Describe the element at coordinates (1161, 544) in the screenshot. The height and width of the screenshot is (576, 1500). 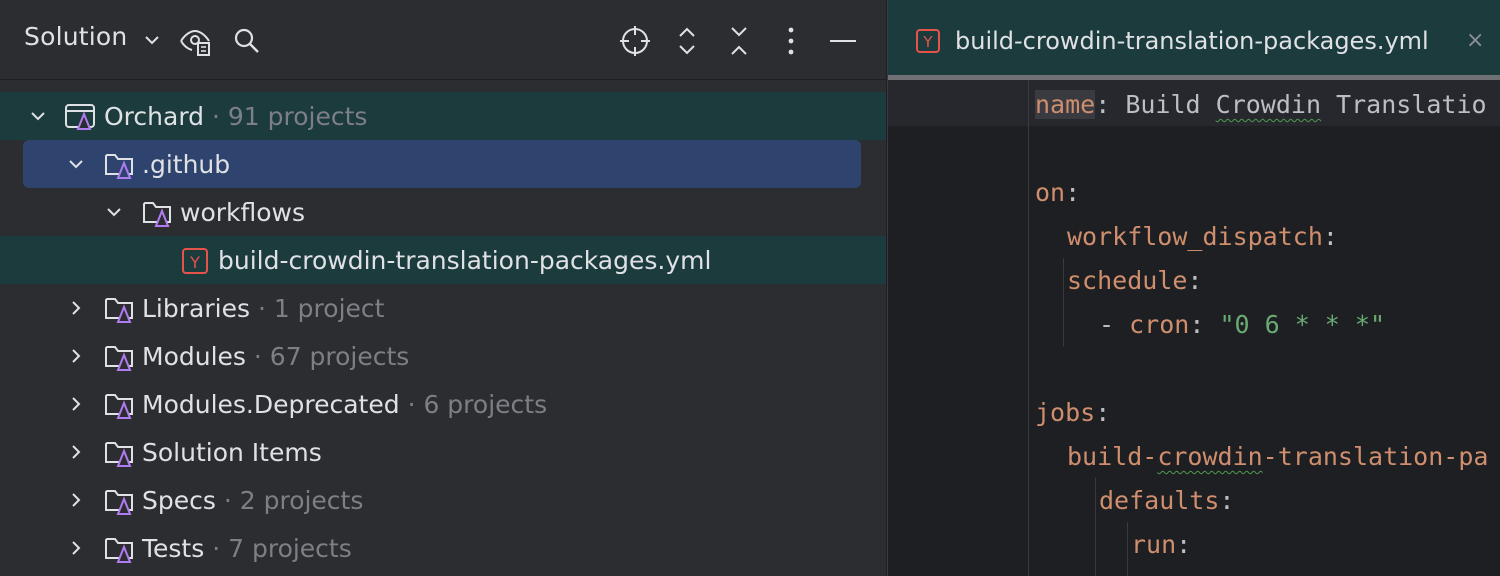
I see `code-line-11: run:` at that location.